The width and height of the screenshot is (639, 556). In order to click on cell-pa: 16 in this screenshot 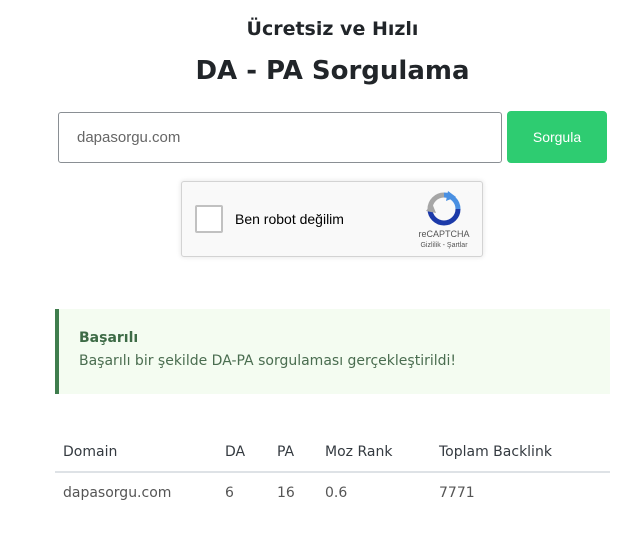, I will do `click(286, 493)`.